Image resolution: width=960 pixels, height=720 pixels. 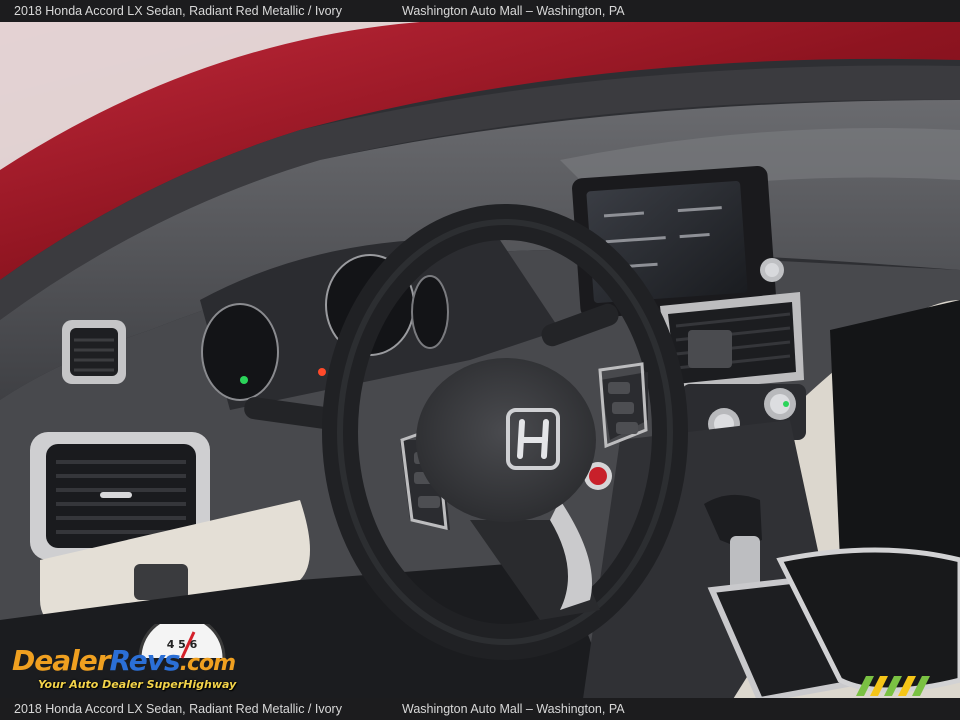 I want to click on brand-part-2: Revs, so click(x=145, y=660).